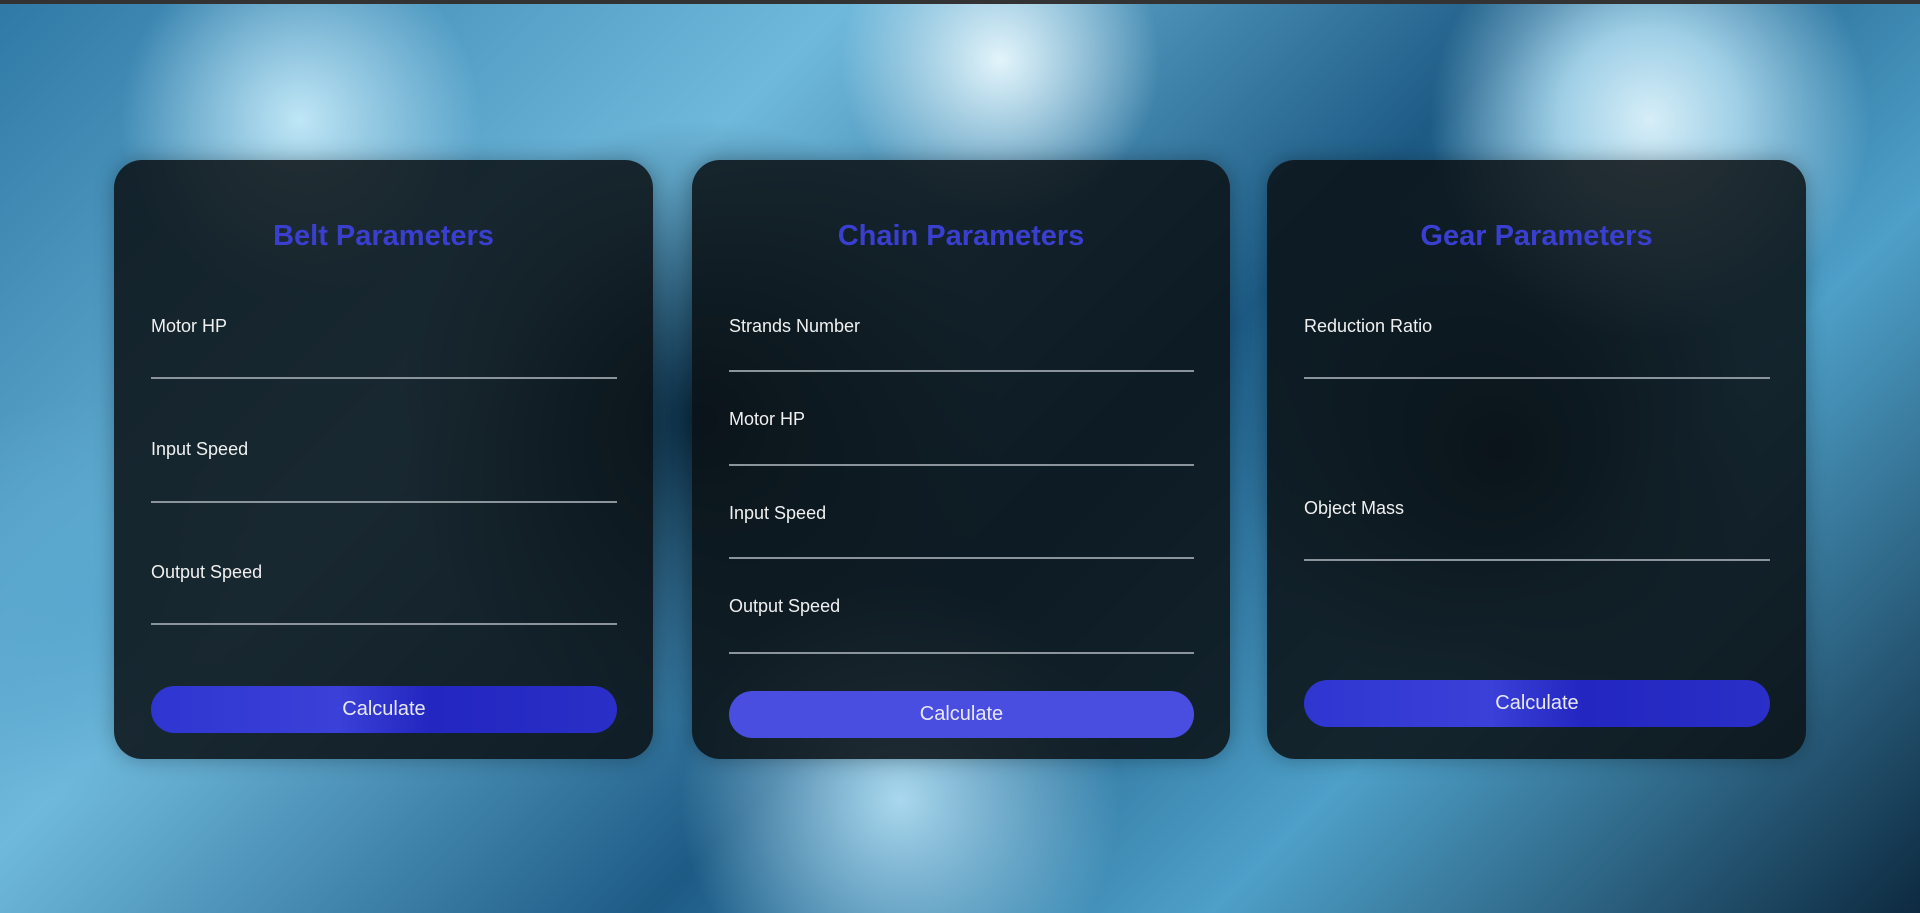  Describe the element at coordinates (1536, 236) in the screenshot. I see `card-title: Gear Parameters` at that location.